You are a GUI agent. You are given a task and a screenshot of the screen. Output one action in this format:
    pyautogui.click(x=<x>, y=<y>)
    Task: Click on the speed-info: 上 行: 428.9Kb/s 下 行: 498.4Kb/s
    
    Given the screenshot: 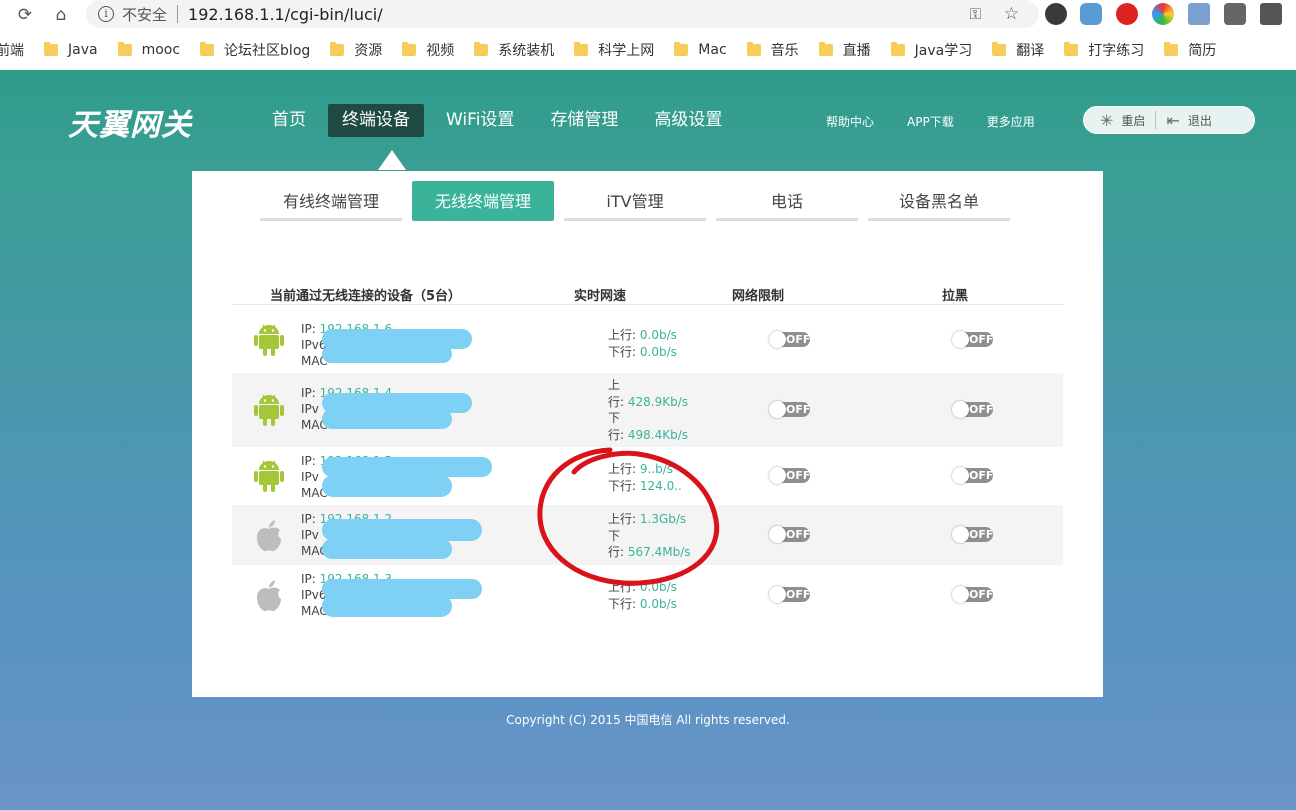 What is the action you would take?
    pyautogui.click(x=648, y=410)
    